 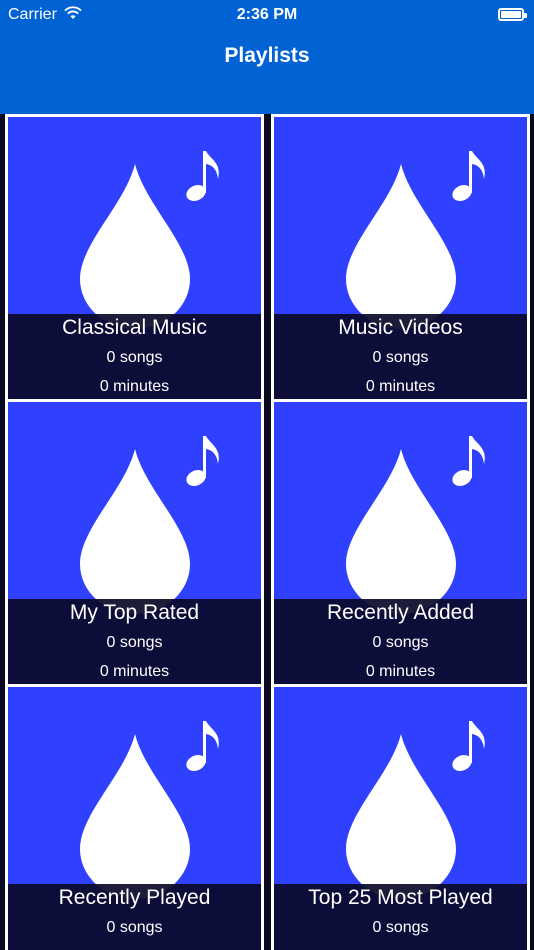 What do you see at coordinates (400, 612) in the screenshot?
I see `playlist-name: Recently Added` at bounding box center [400, 612].